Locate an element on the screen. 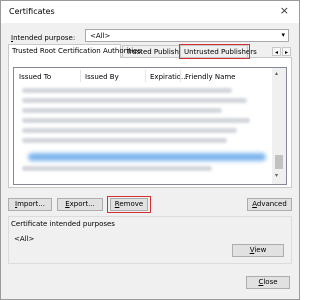 The image size is (320, 300). highlight-remove-button is located at coordinates (129, 204).